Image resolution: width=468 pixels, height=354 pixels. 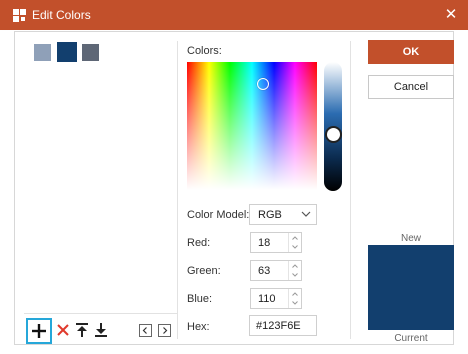 I want to click on hex-label: Hex:, so click(x=198, y=327).